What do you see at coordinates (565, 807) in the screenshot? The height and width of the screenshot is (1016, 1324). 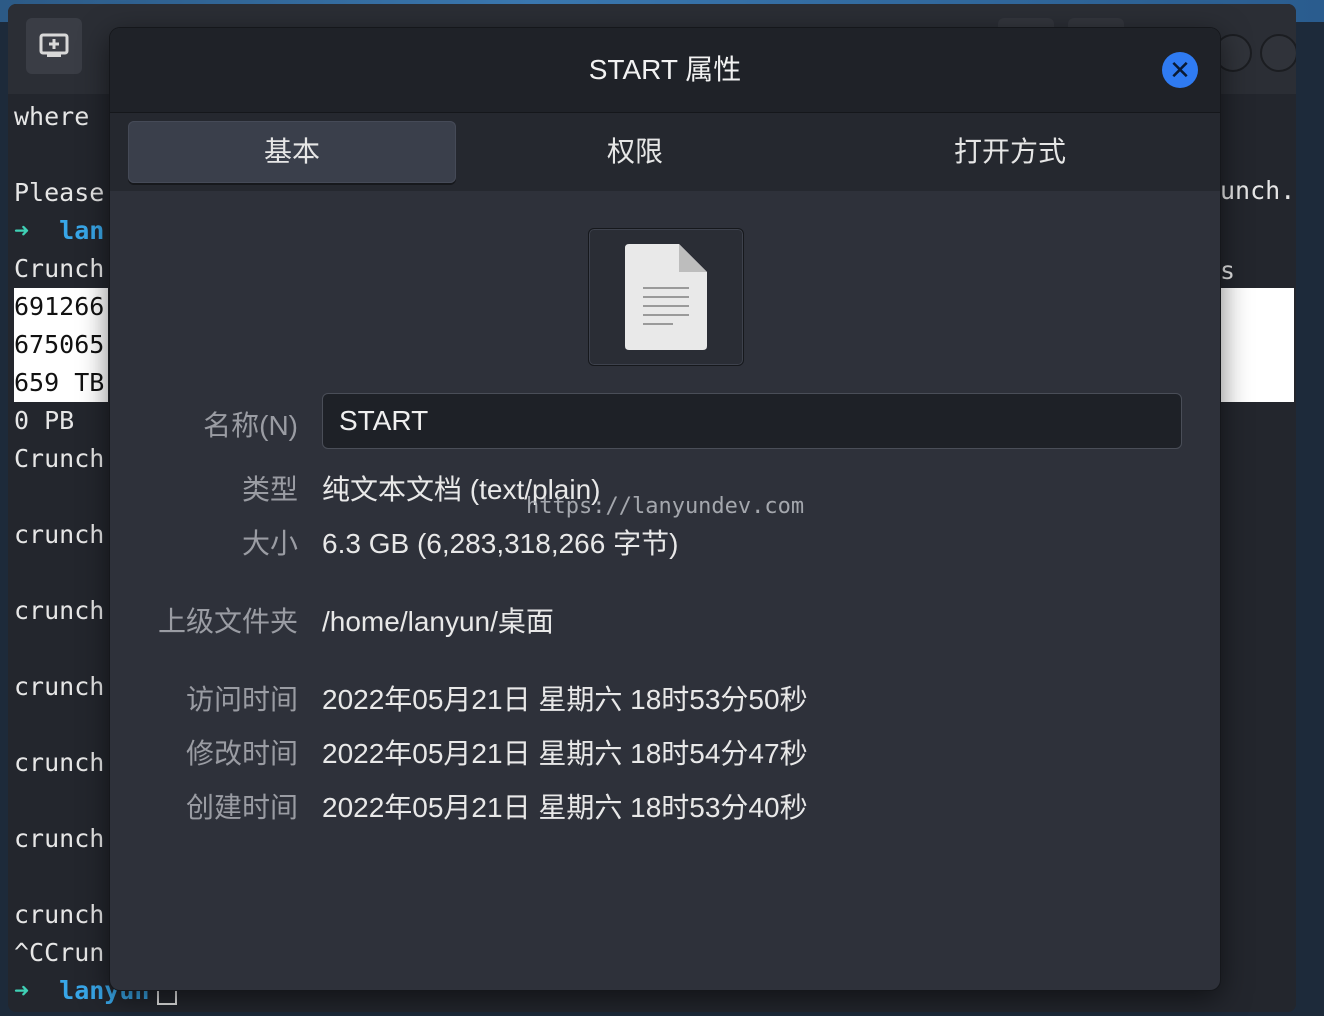 I see `created-value: 2022年05月21日 星期六 18时53分40秒` at bounding box center [565, 807].